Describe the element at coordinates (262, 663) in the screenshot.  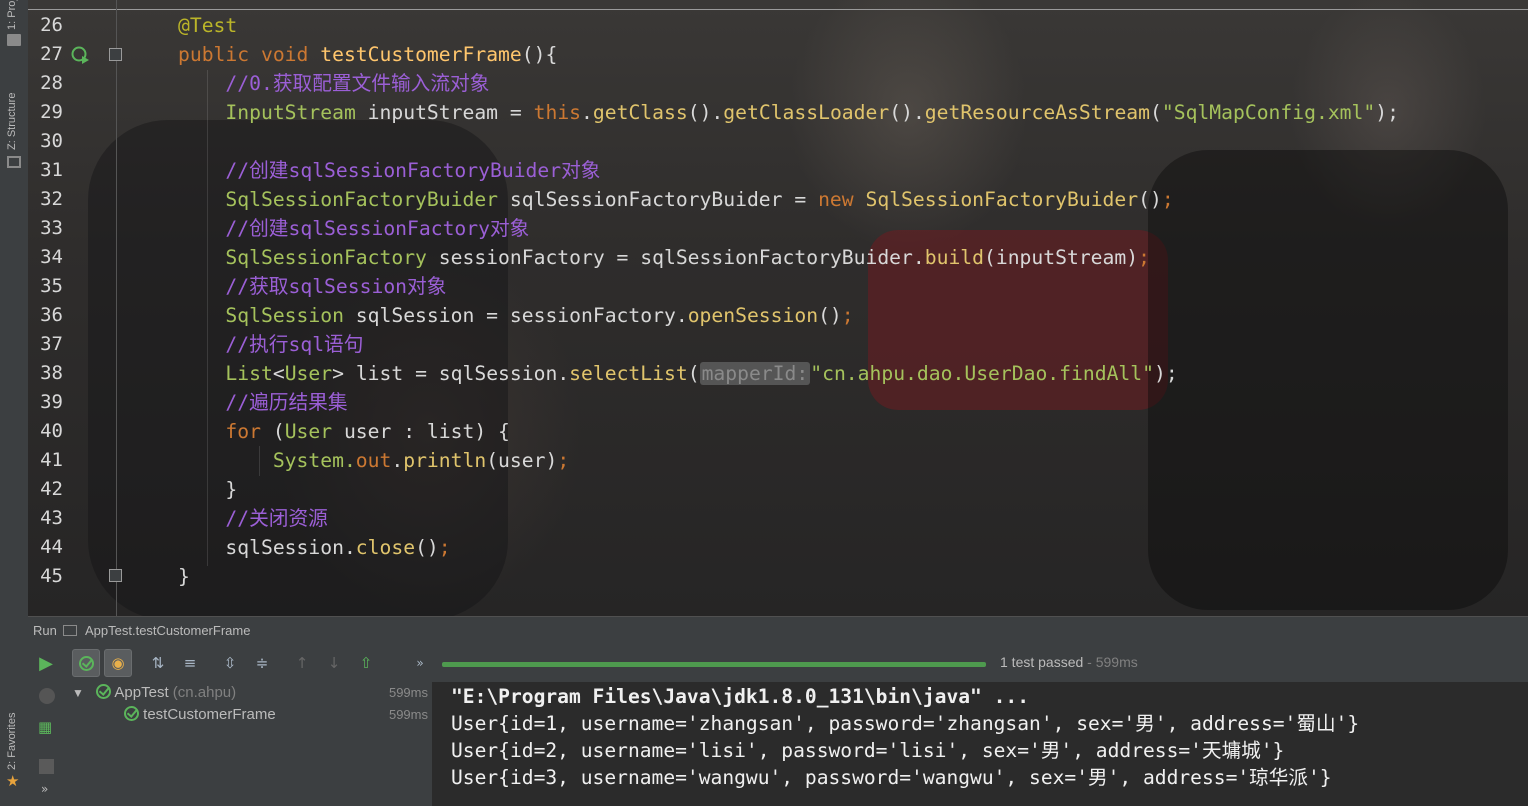
I see `collapse-all-icon: ≑` at that location.